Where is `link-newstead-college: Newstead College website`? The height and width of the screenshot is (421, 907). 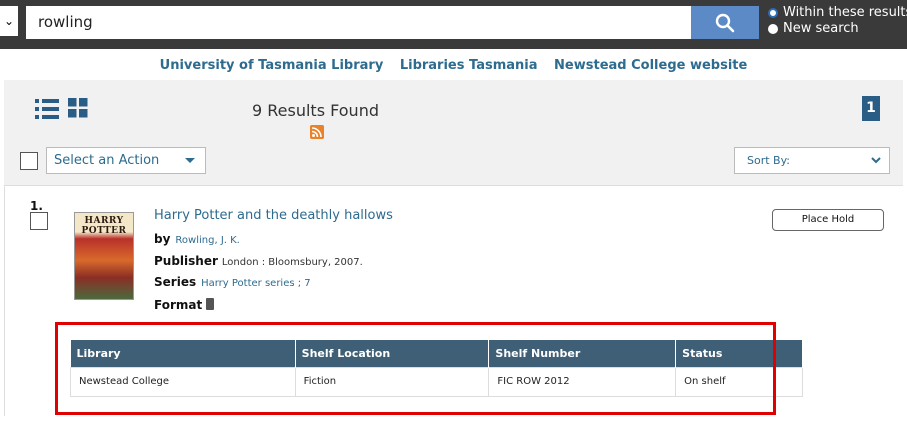 link-newstead-college: Newstead College website is located at coordinates (650, 65).